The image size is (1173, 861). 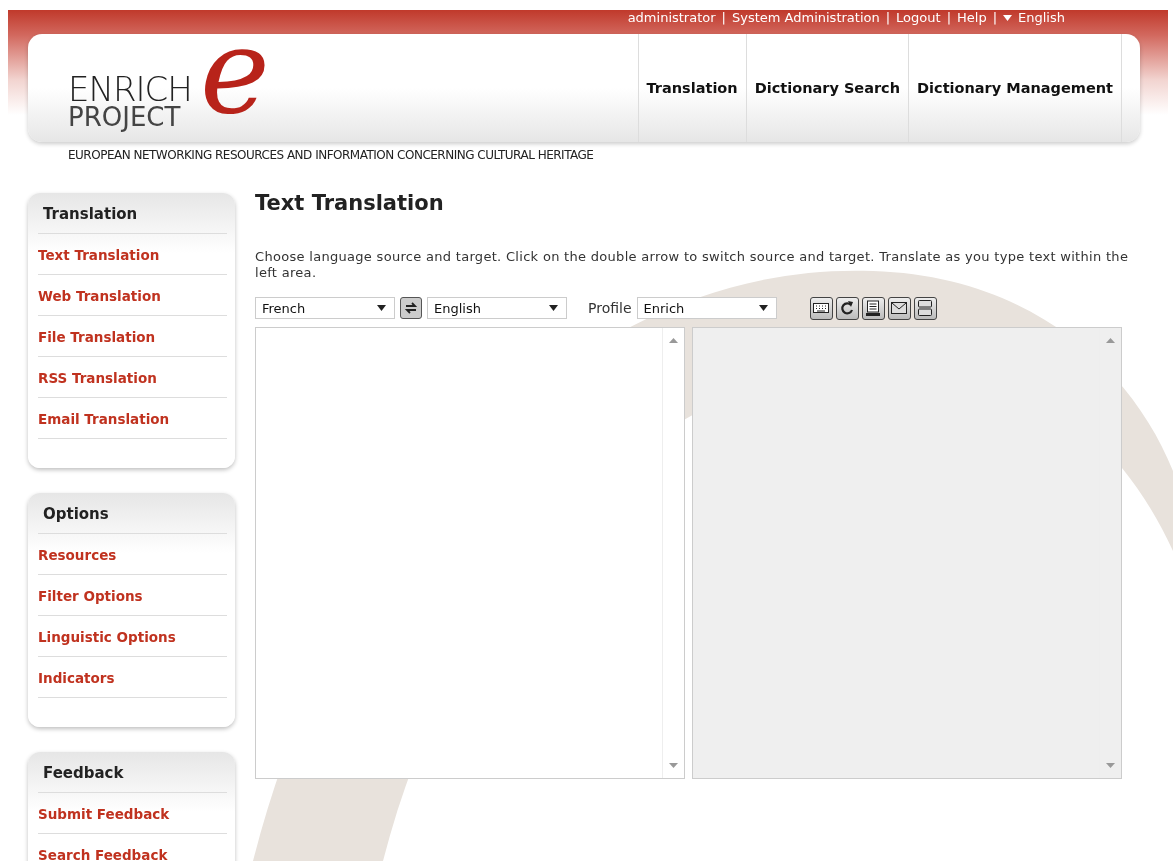 I want to click on sidebar-link: Linguistic Options, so click(x=132, y=636).